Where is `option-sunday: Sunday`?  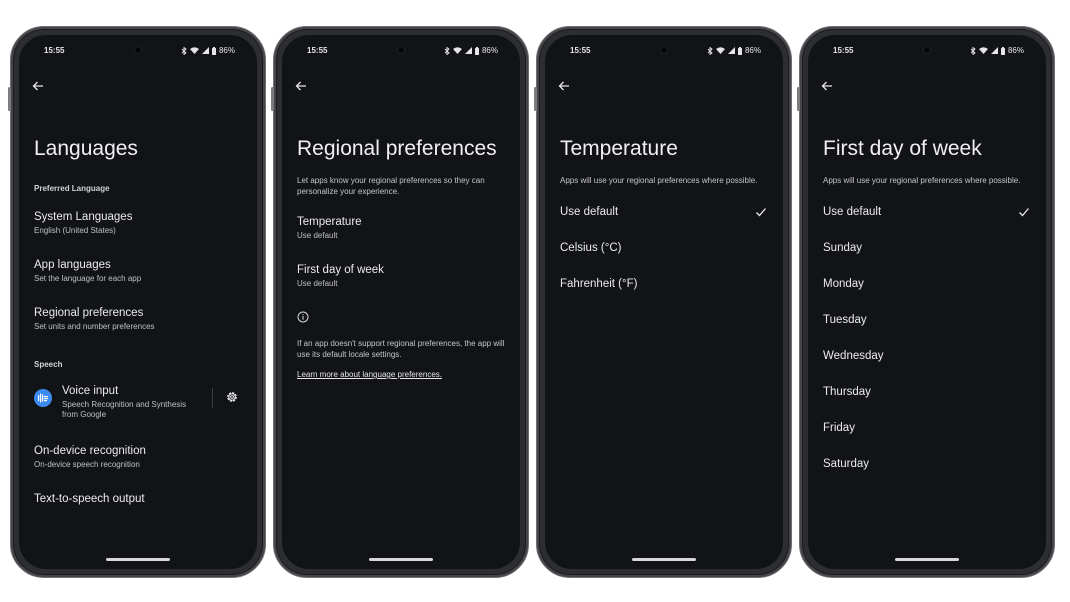 option-sunday: Sunday is located at coordinates (926, 248).